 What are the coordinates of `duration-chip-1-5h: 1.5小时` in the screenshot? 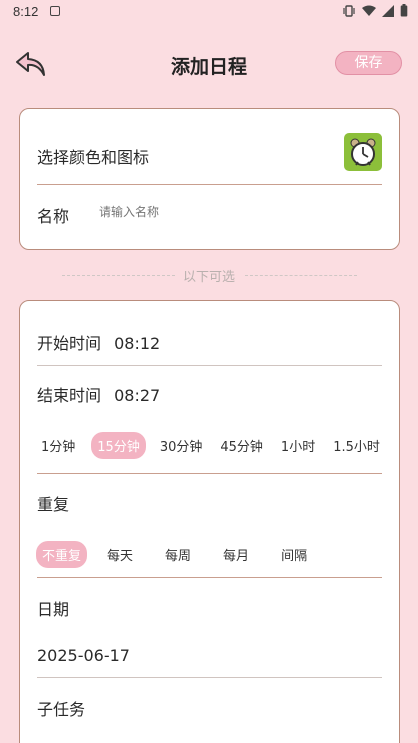 It's located at (356, 445).